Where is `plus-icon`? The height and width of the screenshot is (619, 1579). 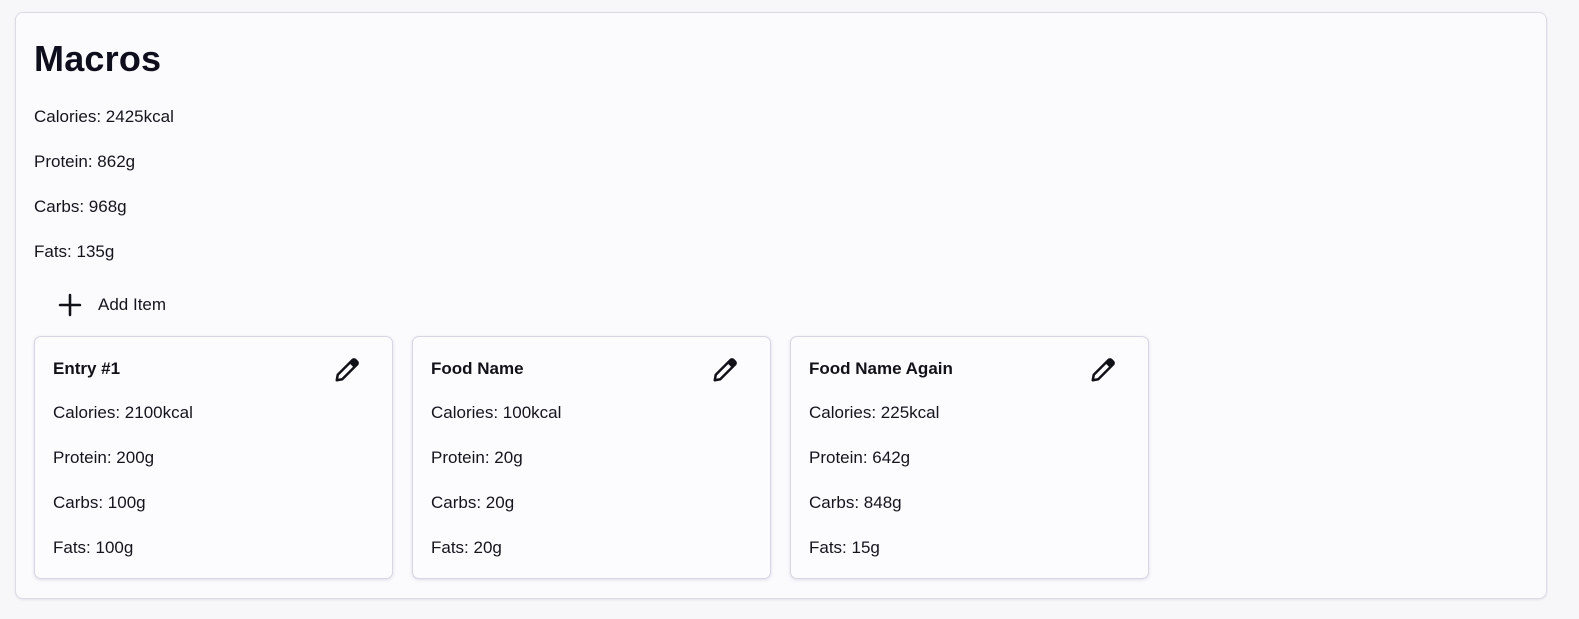 plus-icon is located at coordinates (70, 305).